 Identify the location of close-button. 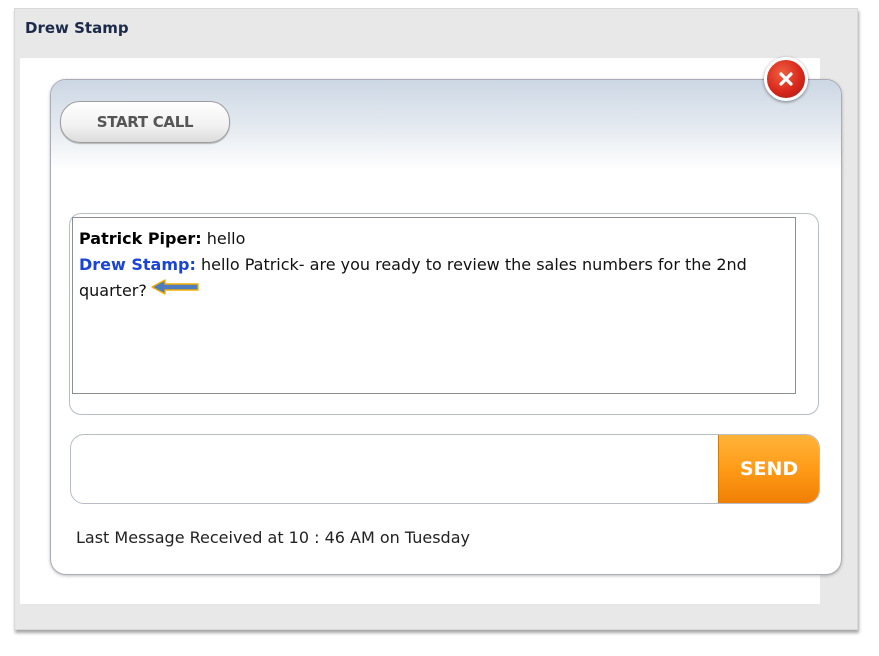
(786, 79).